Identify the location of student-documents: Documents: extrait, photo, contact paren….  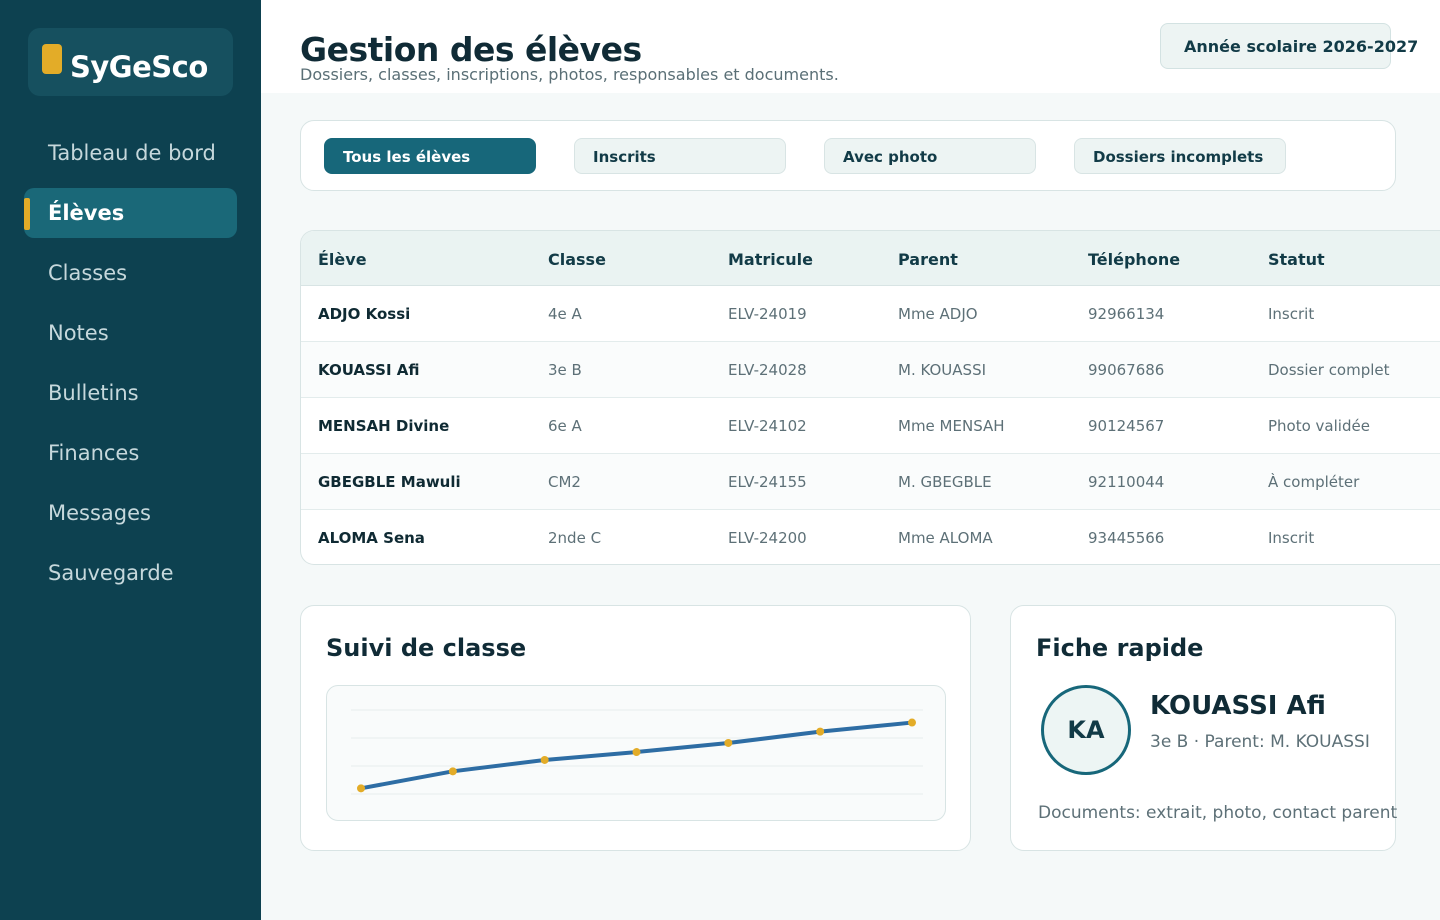
(1218, 813).